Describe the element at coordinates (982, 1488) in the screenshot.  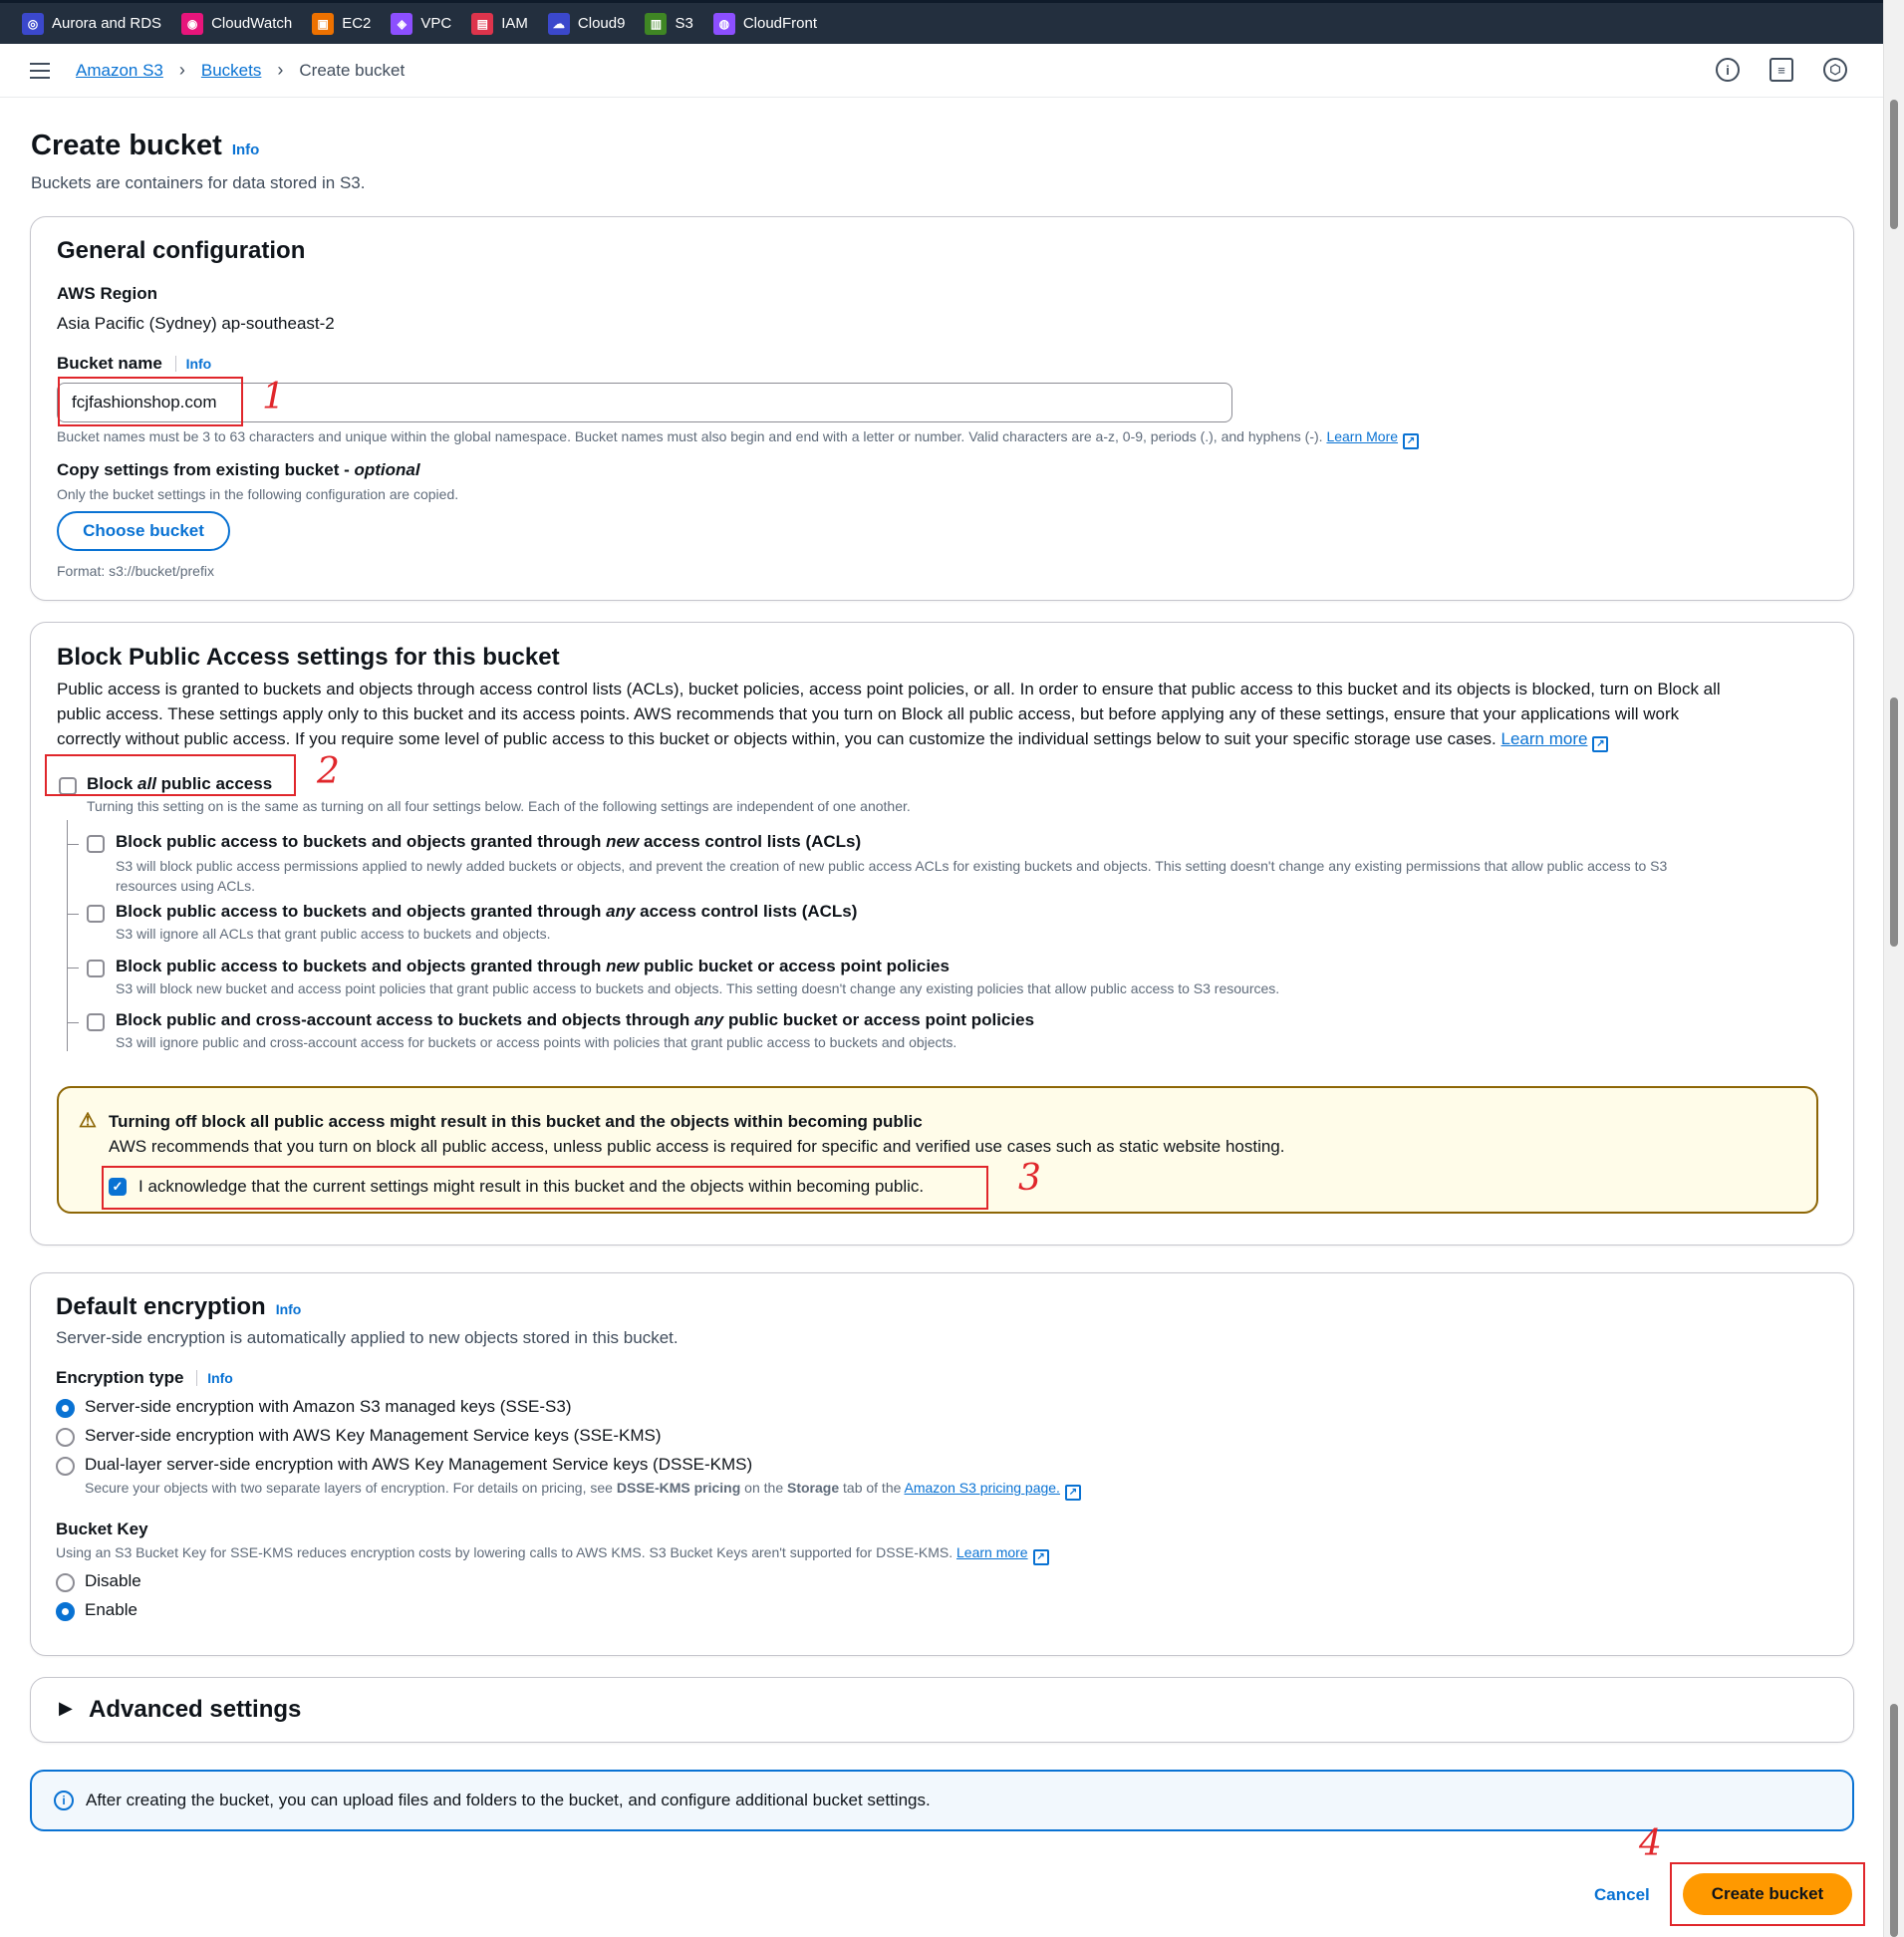
I see `pricing-page-link: Amazon S3 pricing page.` at that location.